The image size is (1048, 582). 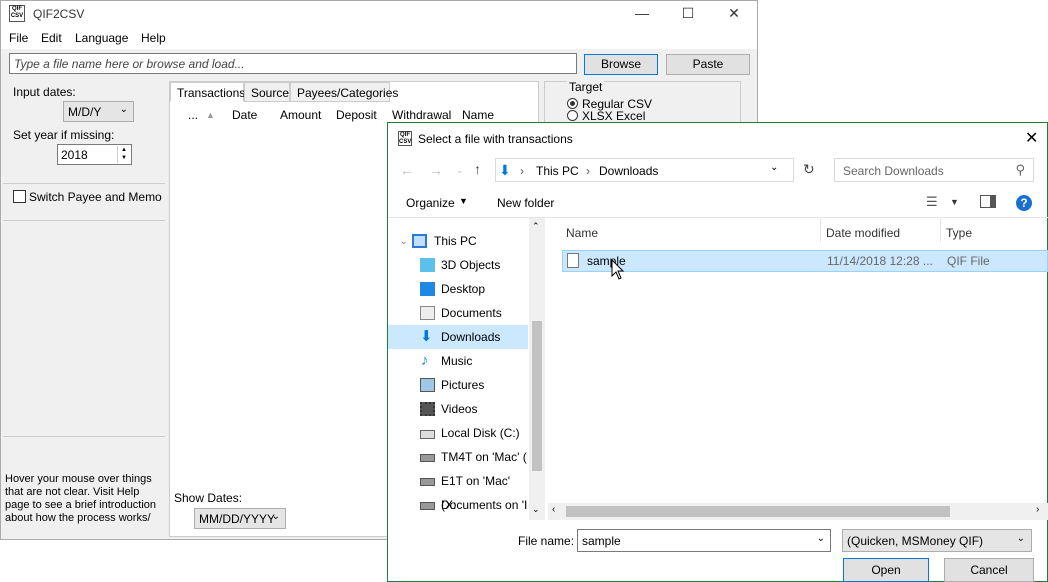 I want to click on preview-pane-icon, so click(x=988, y=201).